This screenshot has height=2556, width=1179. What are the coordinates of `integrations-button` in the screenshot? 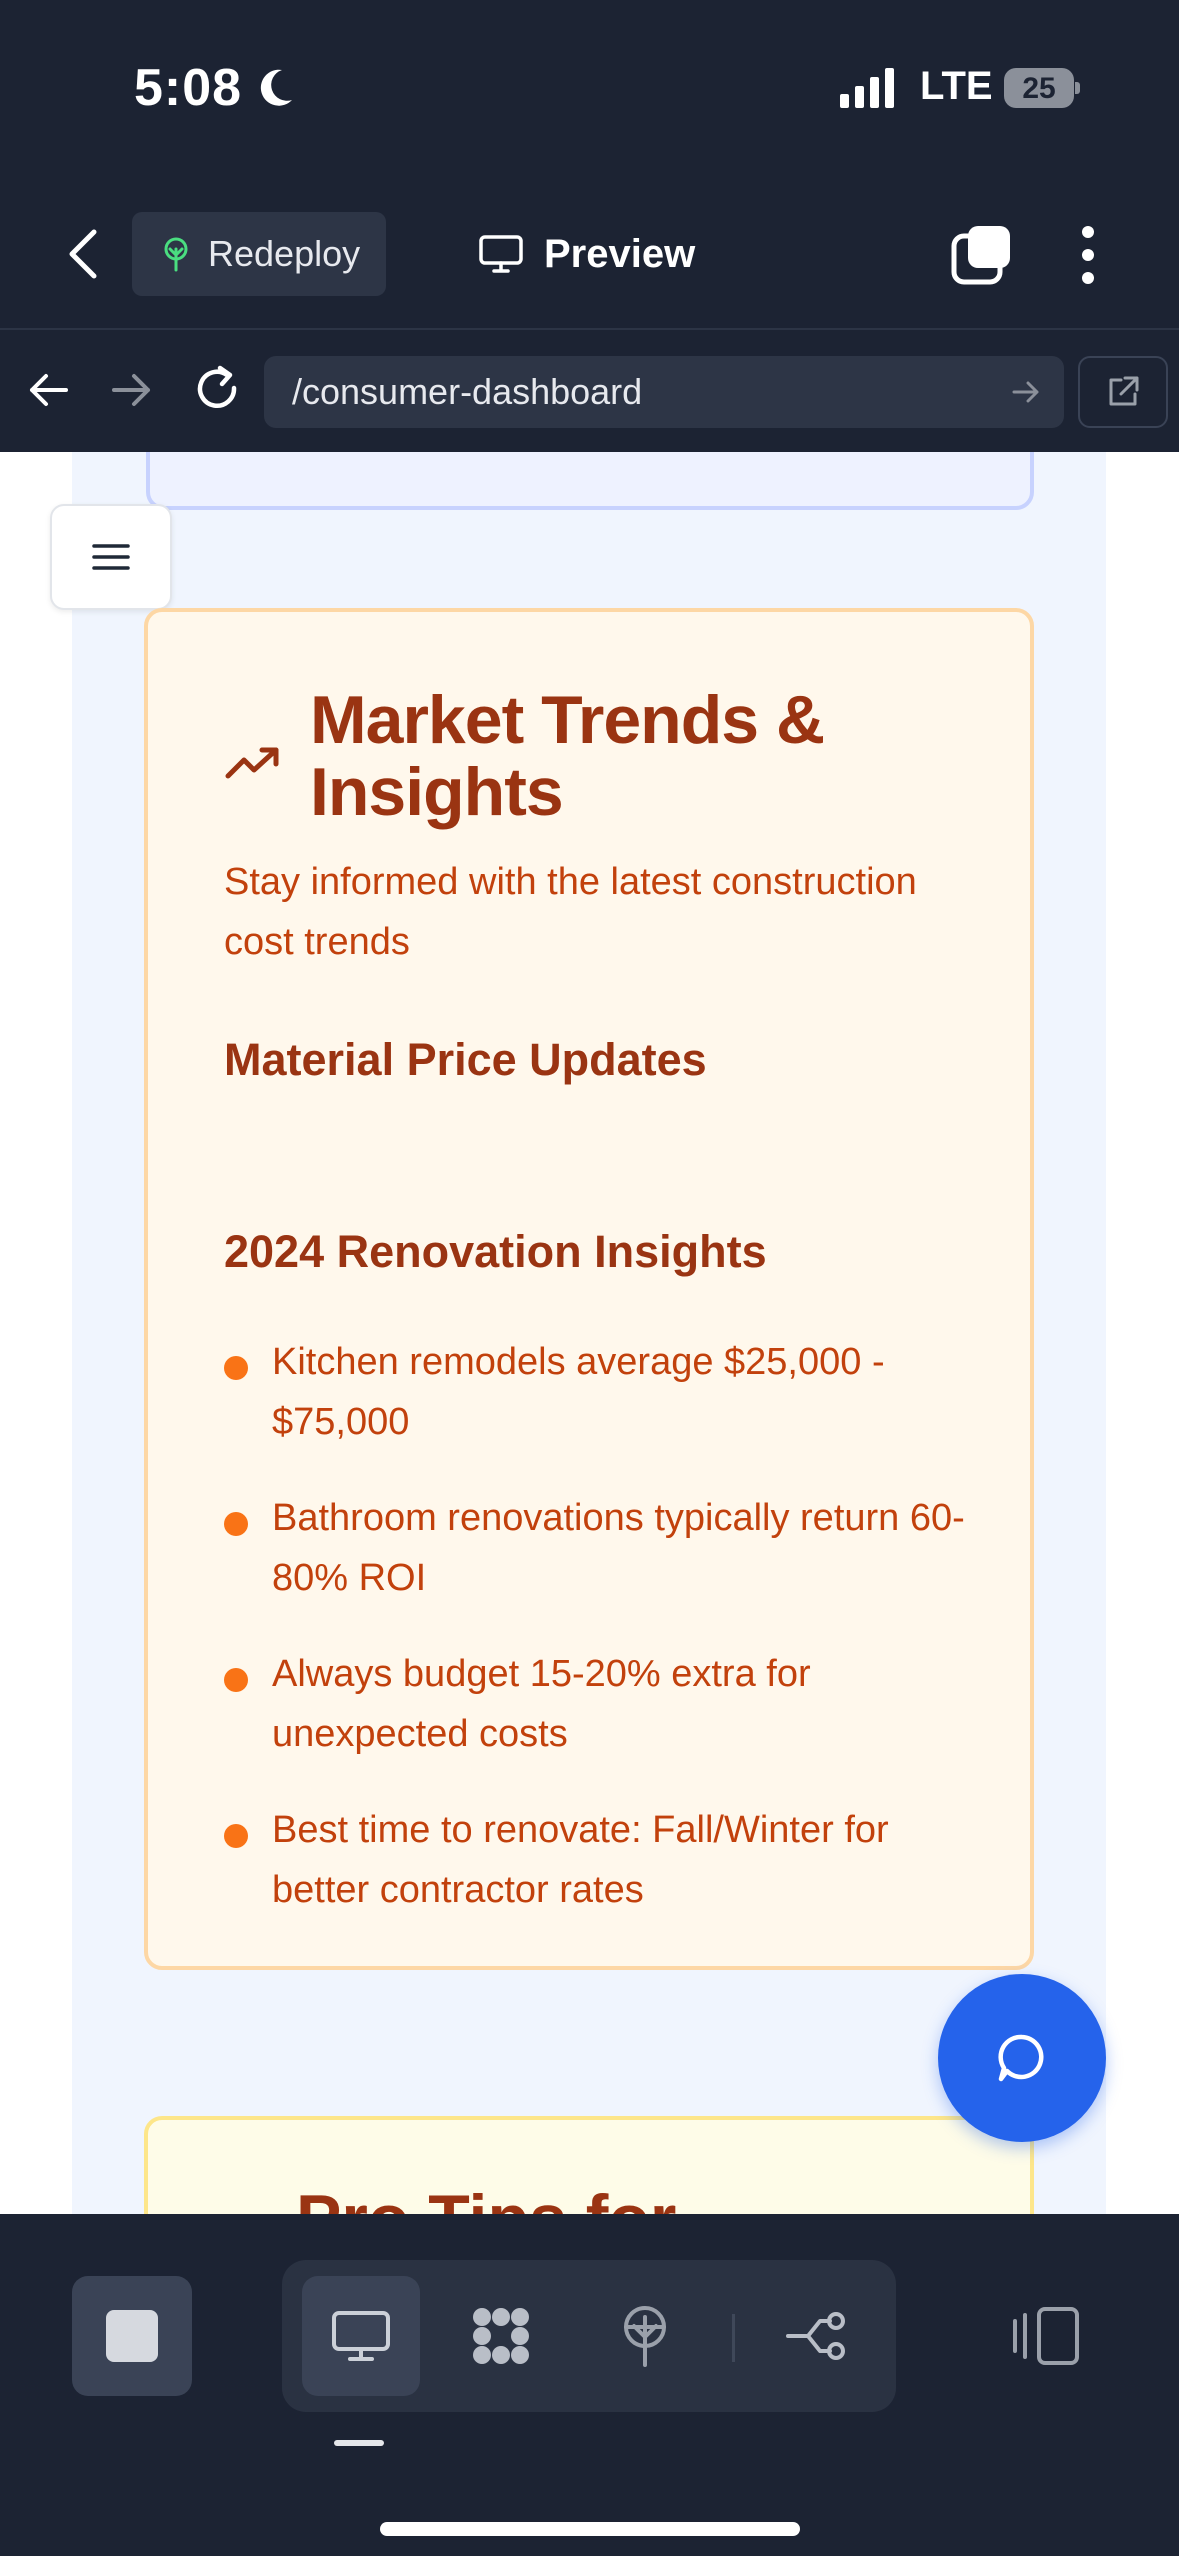 It's located at (501, 2336).